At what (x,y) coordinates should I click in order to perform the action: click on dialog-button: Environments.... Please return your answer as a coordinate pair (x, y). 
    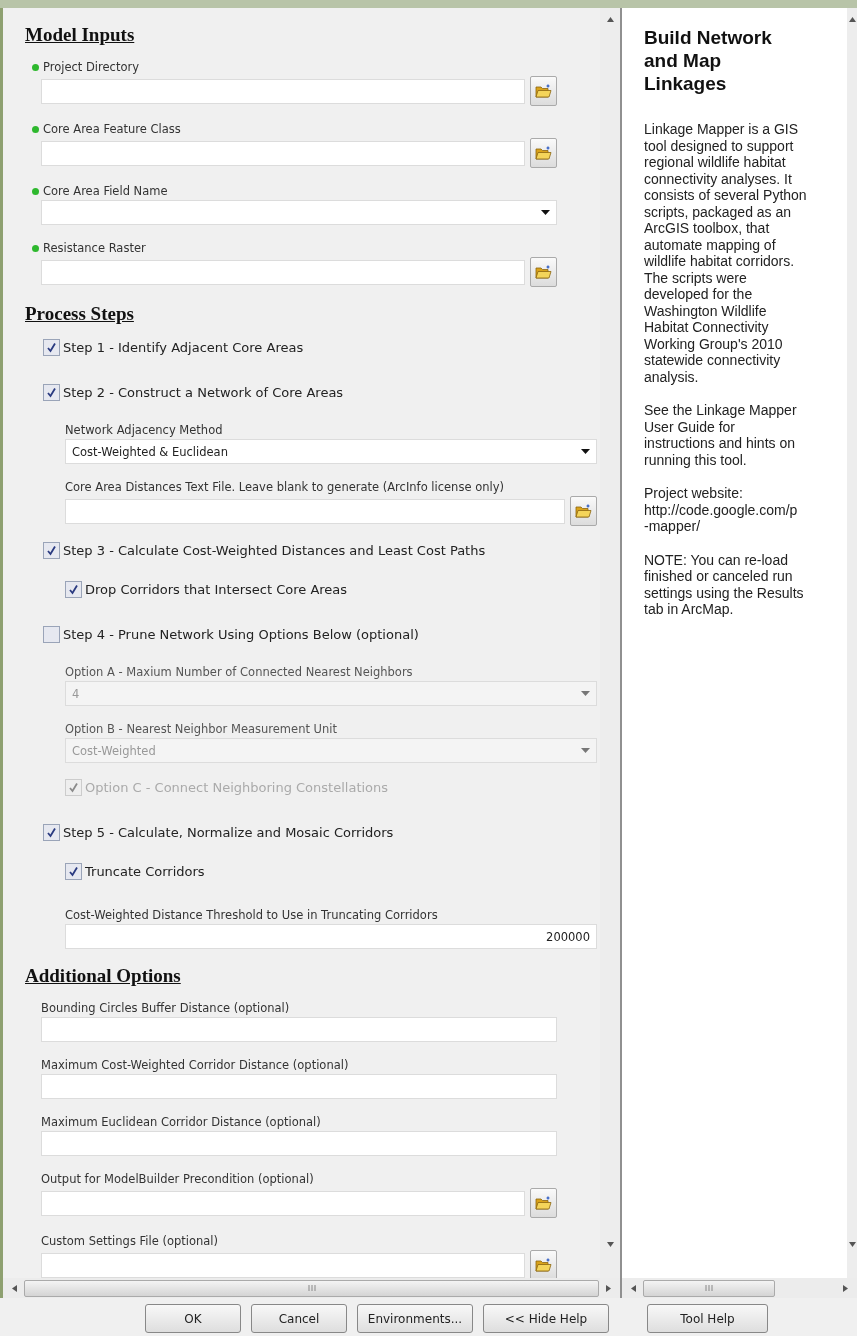
    Looking at the image, I should click on (415, 1318).